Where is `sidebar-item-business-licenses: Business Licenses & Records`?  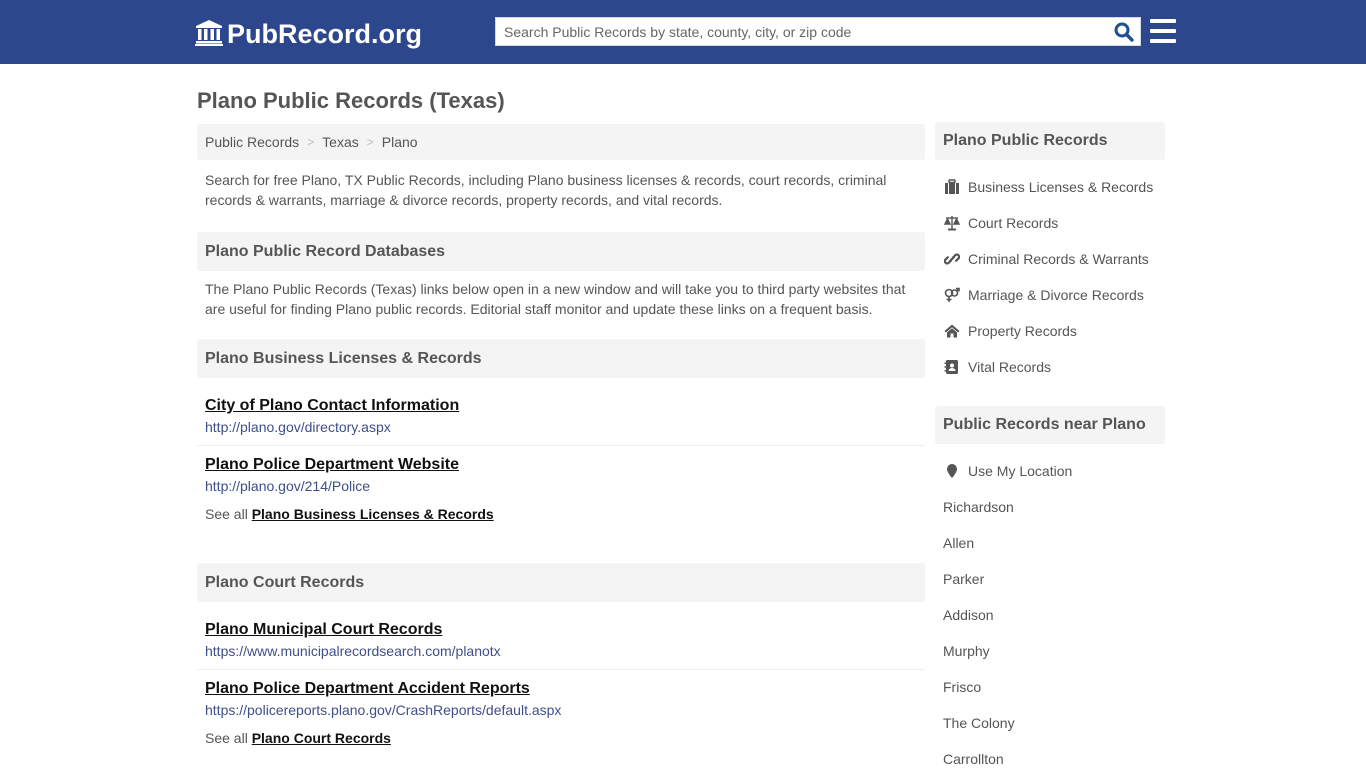 sidebar-item-business-licenses: Business Licenses & Records is located at coordinates (1050, 187).